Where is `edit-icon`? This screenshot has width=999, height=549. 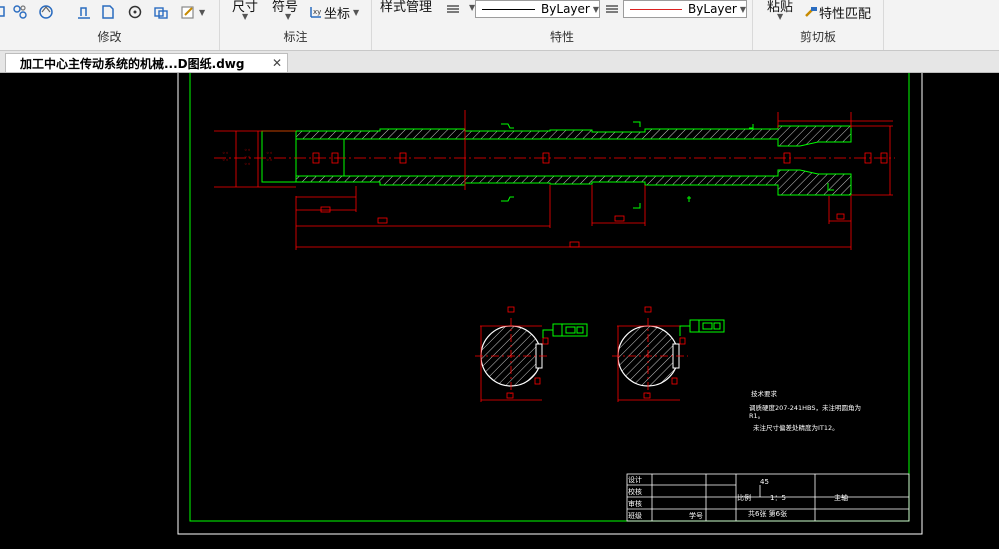 edit-icon is located at coordinates (187, 12).